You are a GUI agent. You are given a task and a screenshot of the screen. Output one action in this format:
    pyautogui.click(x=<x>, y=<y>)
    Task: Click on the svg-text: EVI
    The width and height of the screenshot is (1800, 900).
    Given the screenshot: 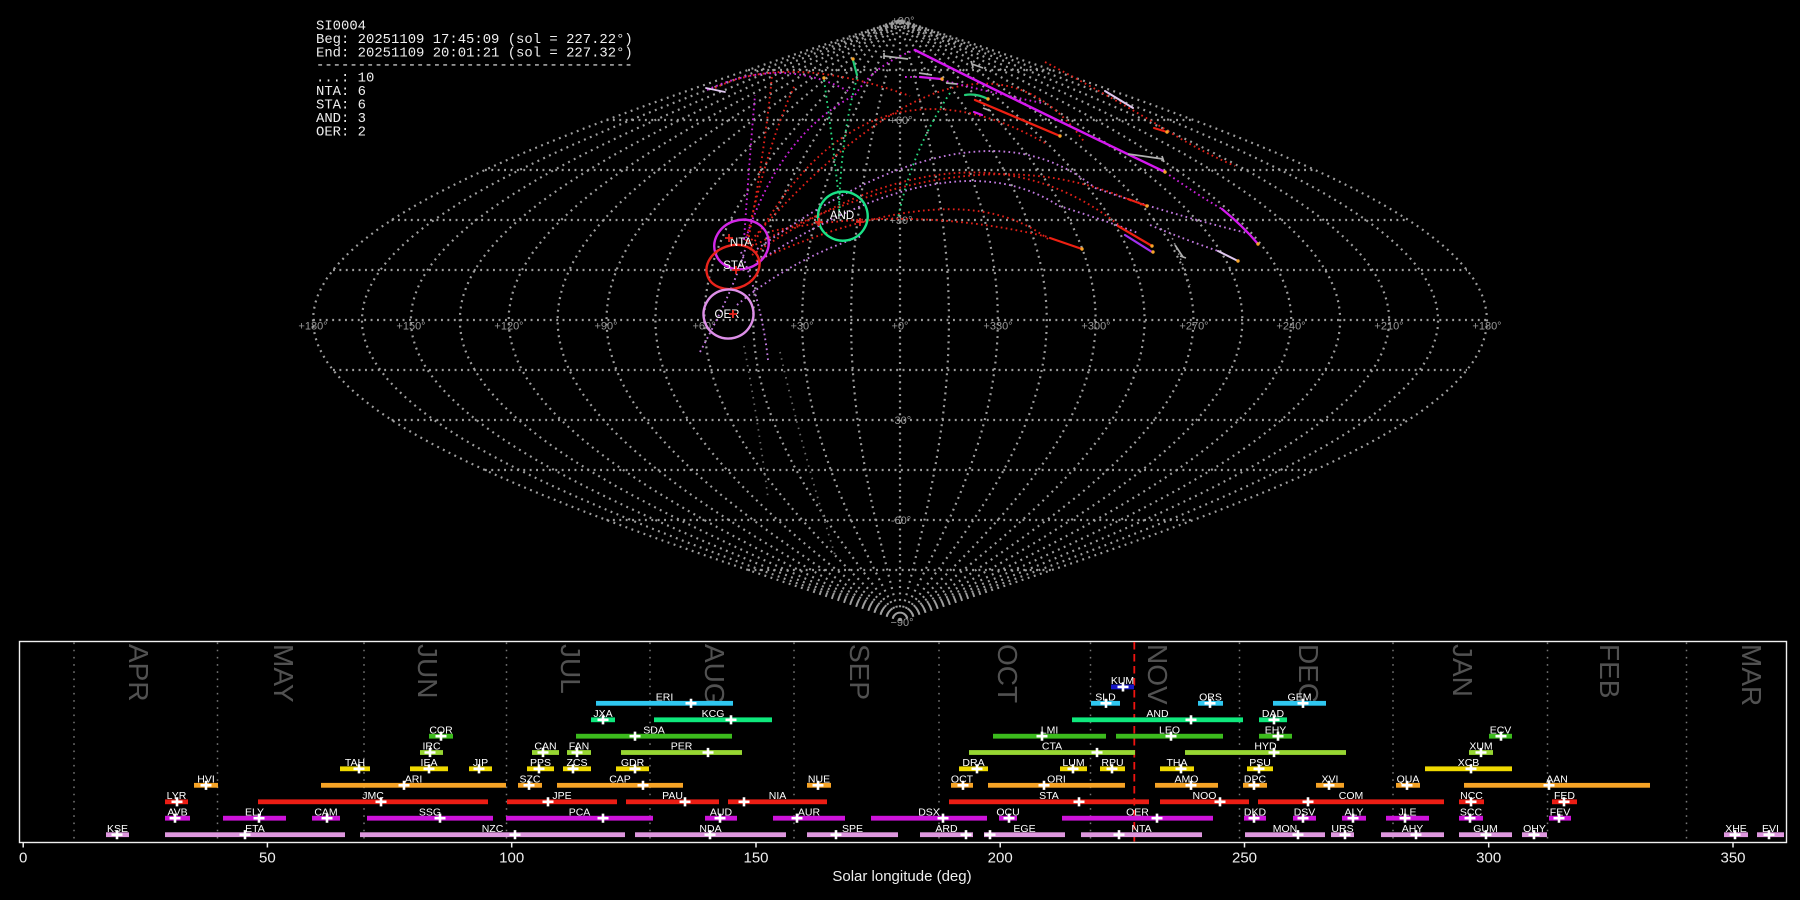 What is the action you would take?
    pyautogui.click(x=1770, y=829)
    